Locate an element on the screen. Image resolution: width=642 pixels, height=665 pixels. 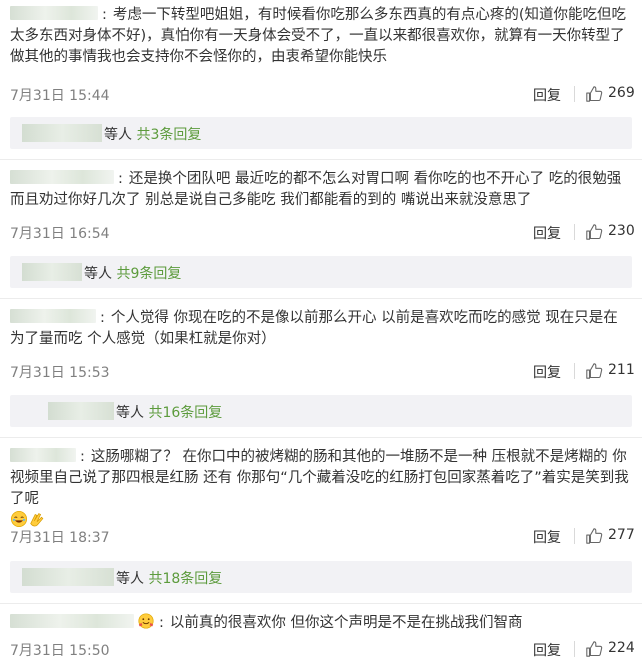
clap-emoji-icon is located at coordinates (37, 520).